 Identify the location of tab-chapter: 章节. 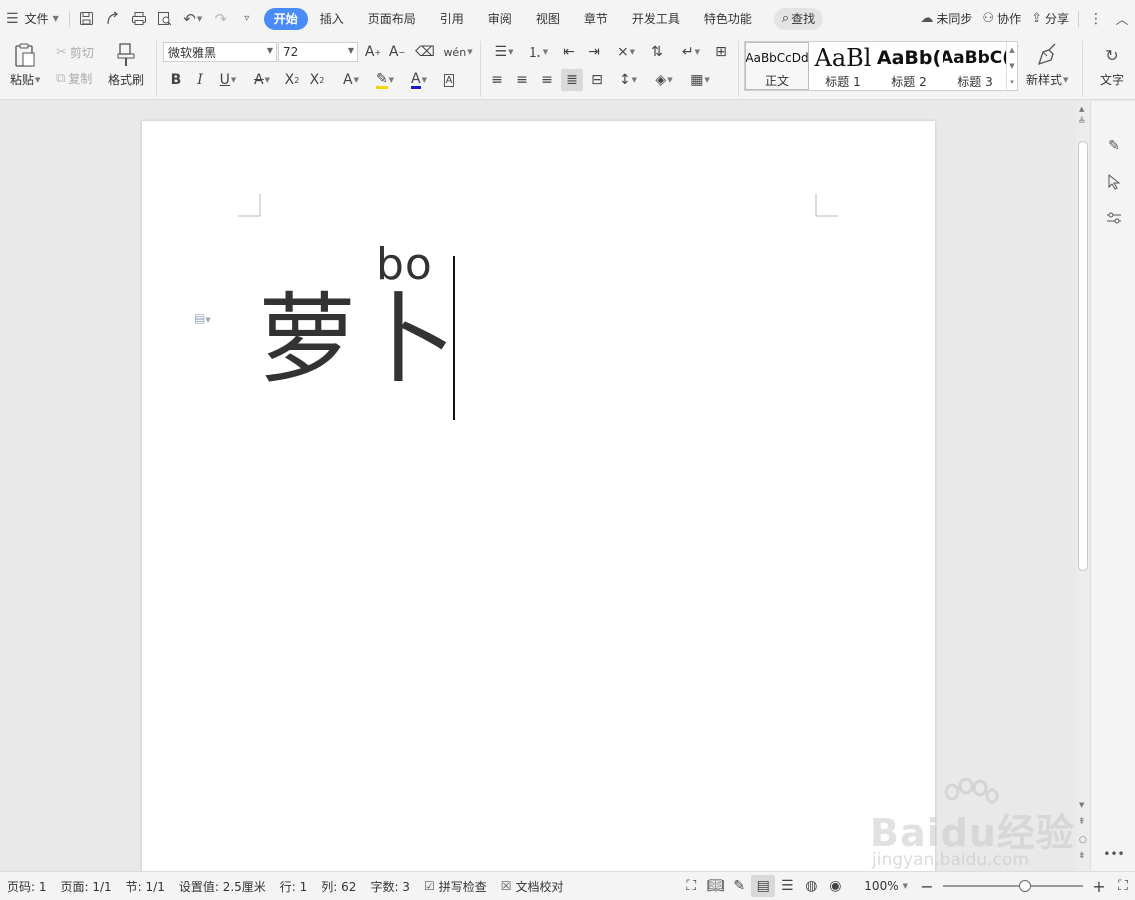
(596, 19).